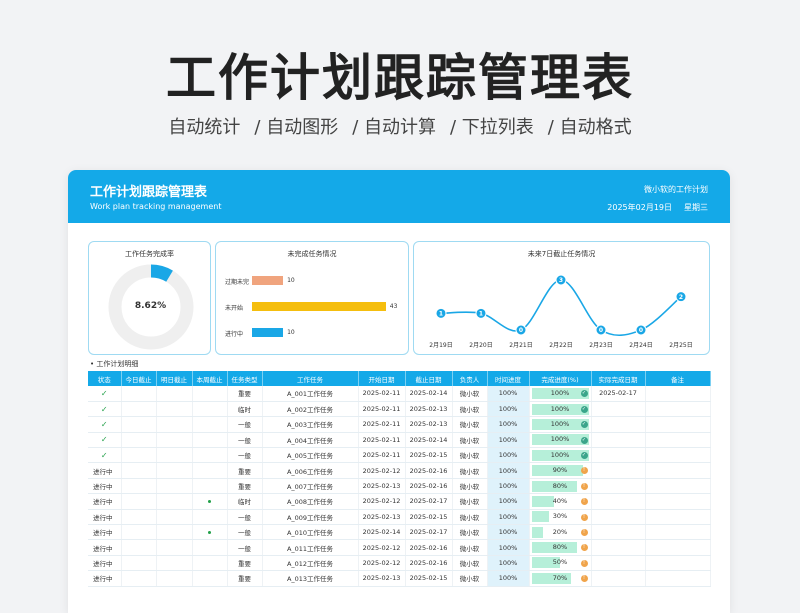 The height and width of the screenshot is (613, 800). What do you see at coordinates (560, 563) in the screenshot?
I see `completion-cell: 50%!` at bounding box center [560, 563].